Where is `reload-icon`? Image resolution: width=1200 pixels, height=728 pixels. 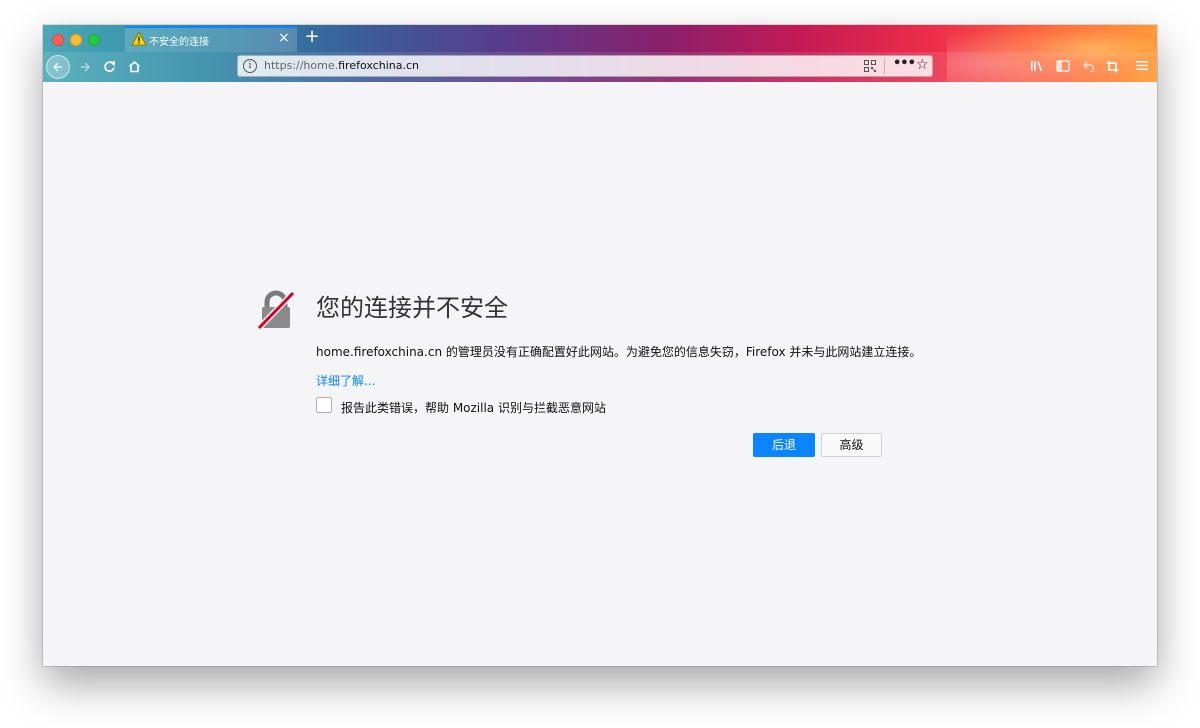
reload-icon is located at coordinates (109, 66).